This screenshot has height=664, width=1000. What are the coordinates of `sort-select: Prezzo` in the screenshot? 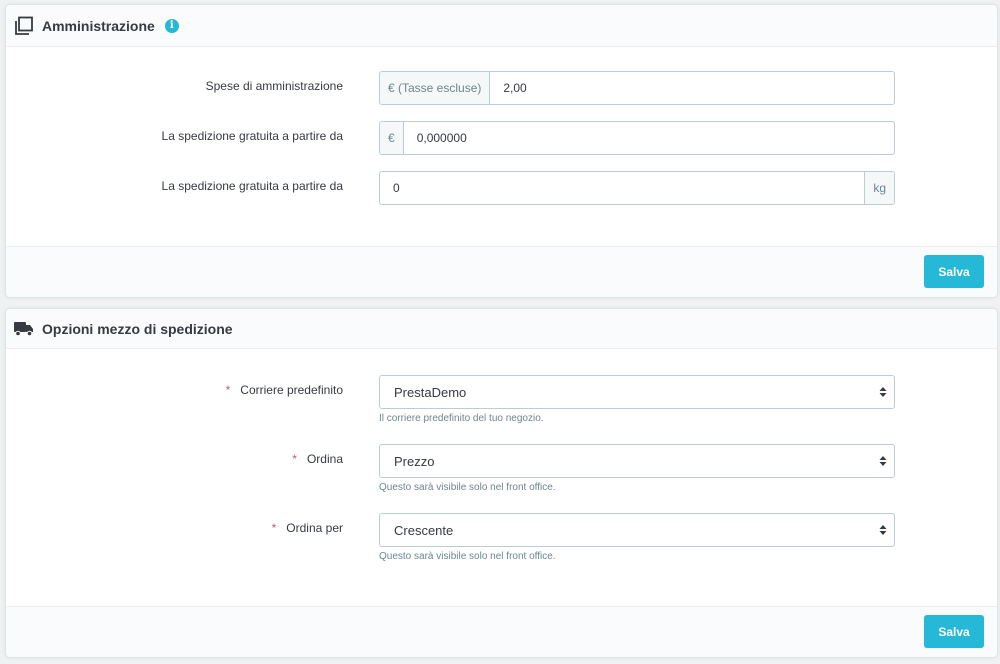 It's located at (637, 461).